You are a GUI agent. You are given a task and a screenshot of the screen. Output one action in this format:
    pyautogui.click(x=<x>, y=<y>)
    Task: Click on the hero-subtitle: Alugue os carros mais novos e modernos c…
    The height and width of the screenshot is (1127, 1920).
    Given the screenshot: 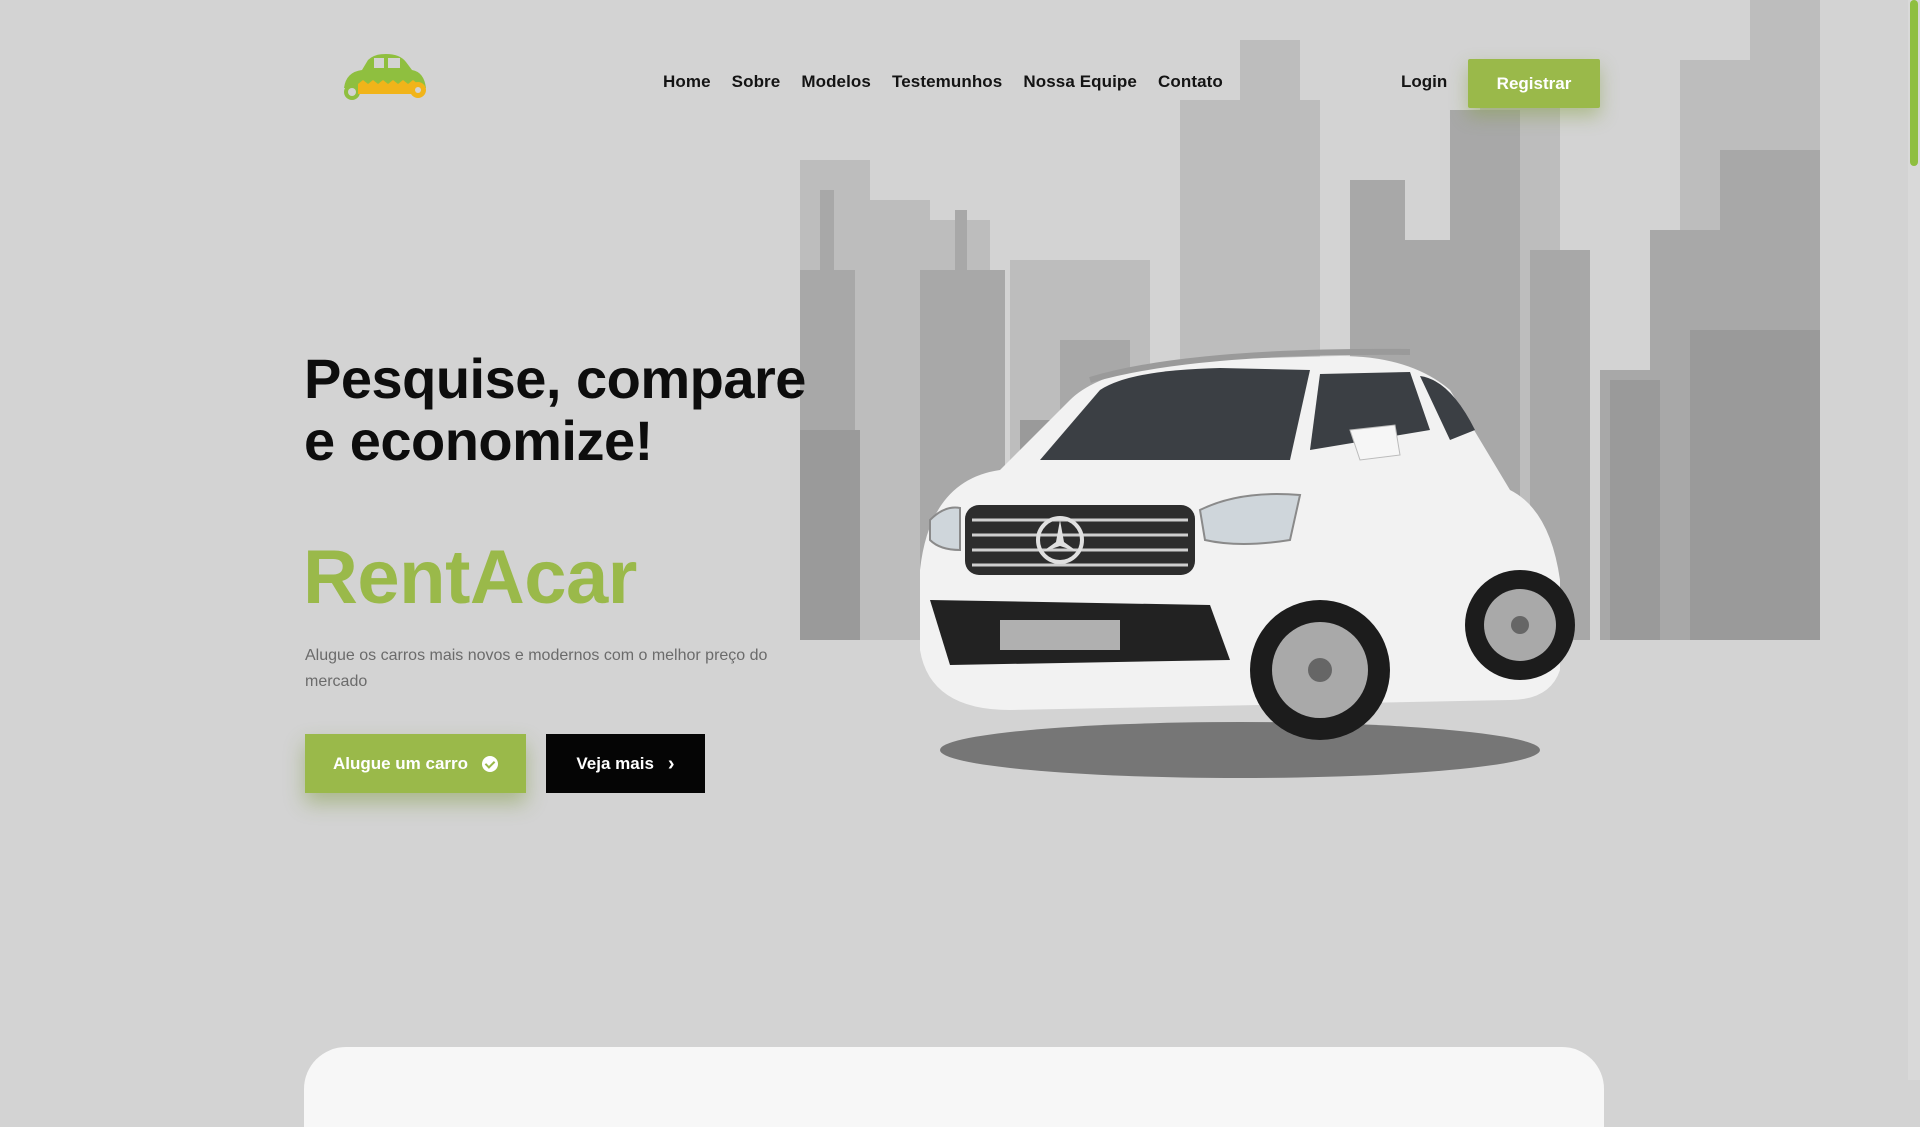 What is the action you would take?
    pyautogui.click(x=536, y=668)
    